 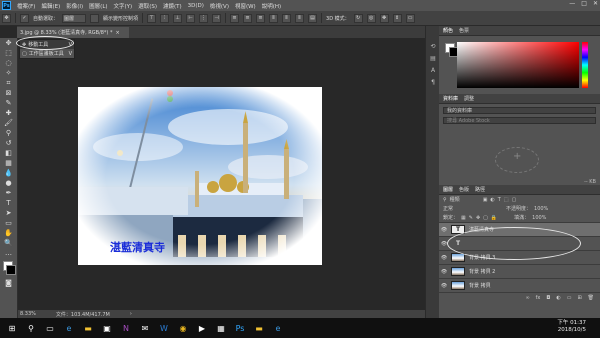 I want to click on add-icon: +, so click(x=517, y=156).